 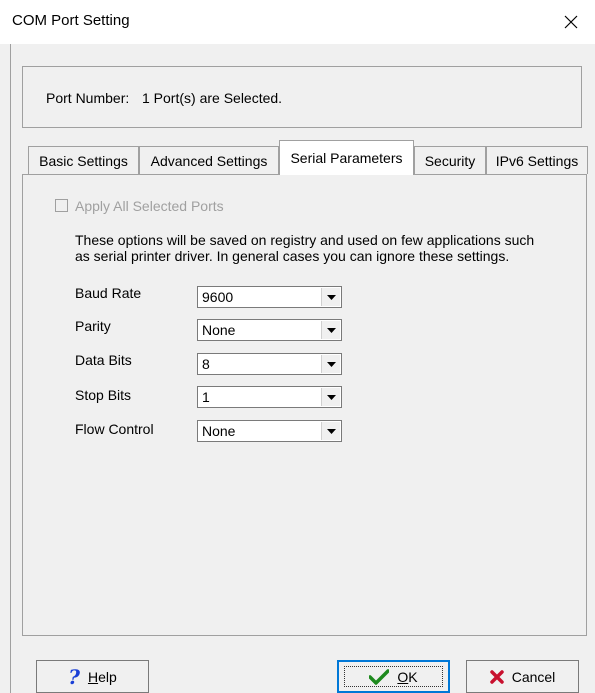 I want to click on flow-control-select: None, so click(x=269, y=431).